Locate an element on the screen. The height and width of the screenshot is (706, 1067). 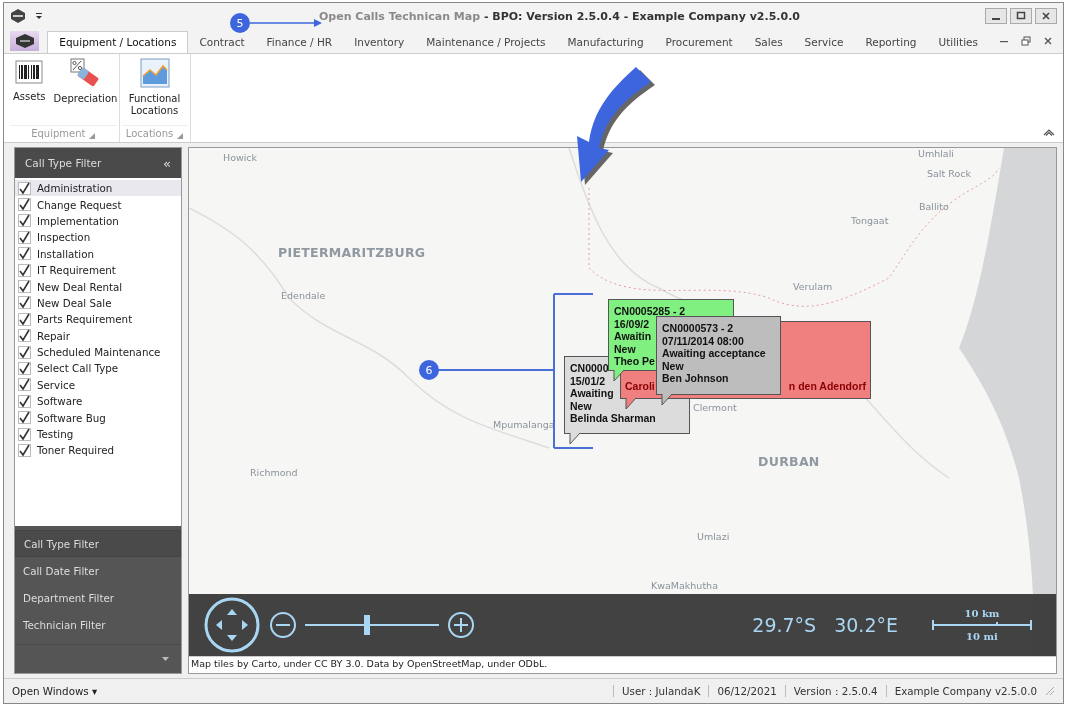
latitude-readout: 29.7°S is located at coordinates (784, 625).